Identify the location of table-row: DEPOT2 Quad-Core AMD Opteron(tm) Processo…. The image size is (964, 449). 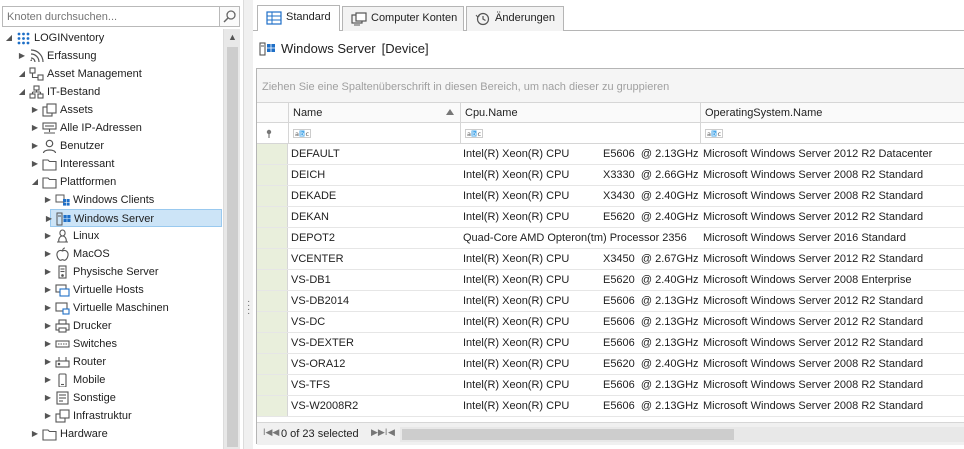
(610, 238).